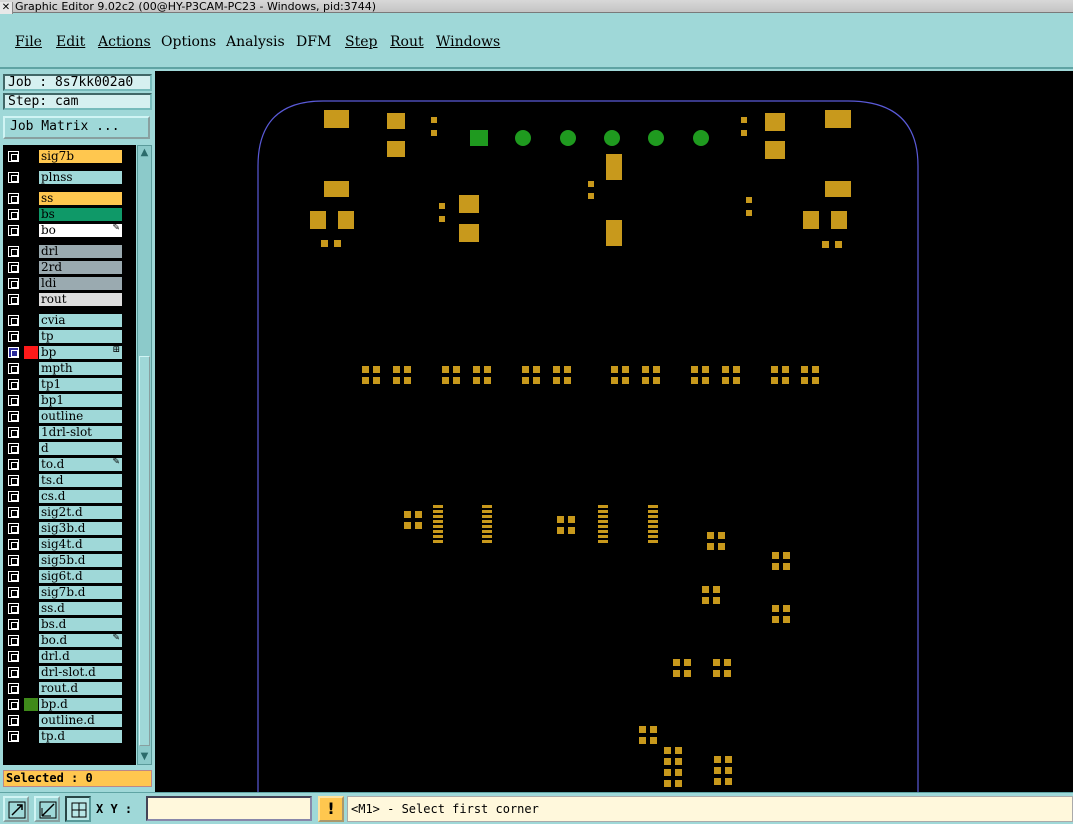  Describe the element at coordinates (69, 156) in the screenshot. I see `layer-row-sig7b: sig7b` at that location.